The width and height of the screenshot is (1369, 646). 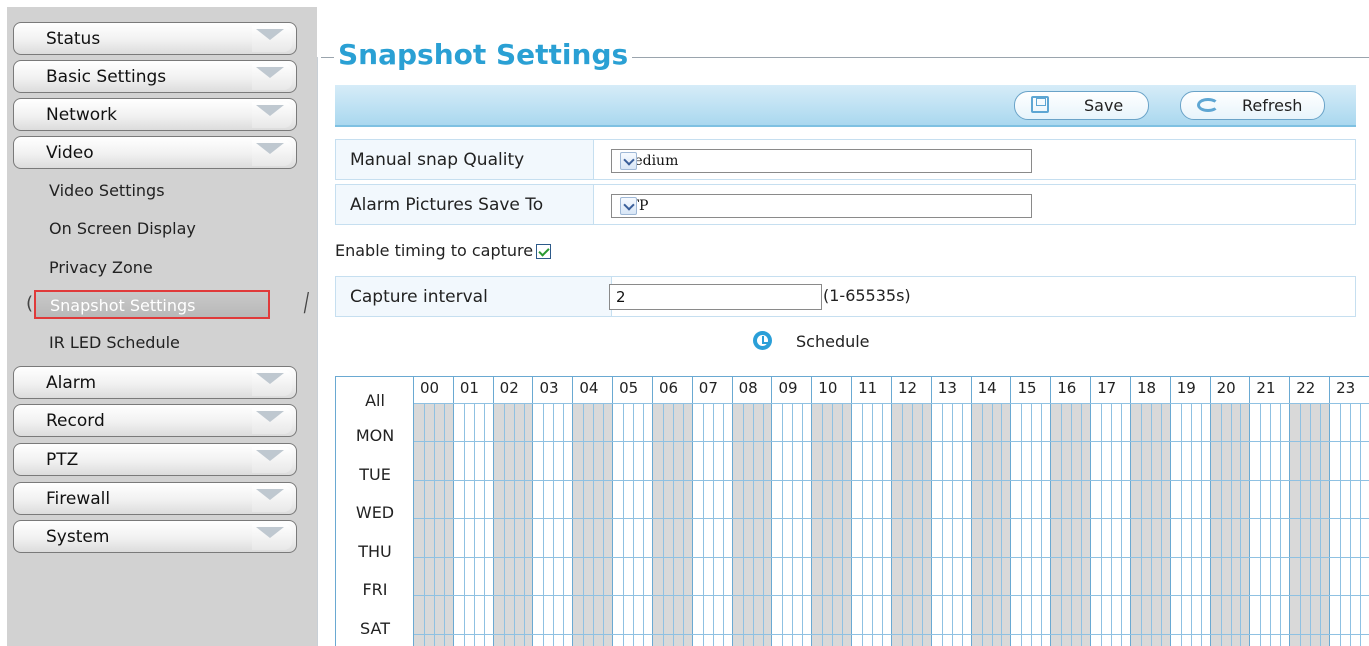 I want to click on alarm-pictures-save-to-select: FTP, so click(x=821, y=206).